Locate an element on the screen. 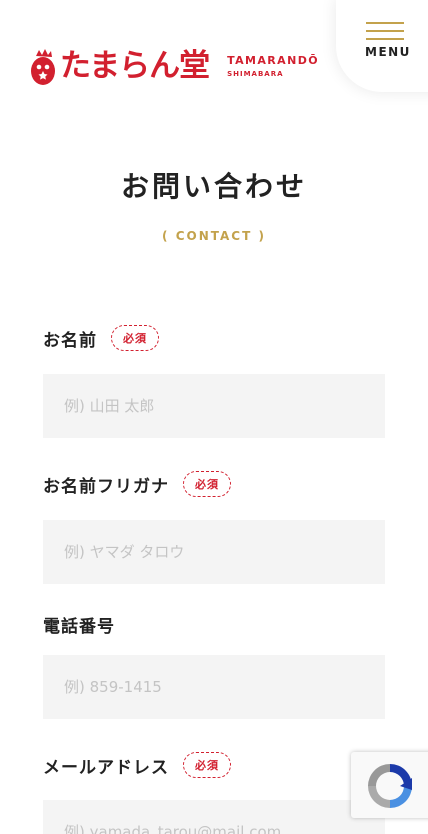 The image size is (428, 834). email-label: メールアドレス is located at coordinates (106, 767).